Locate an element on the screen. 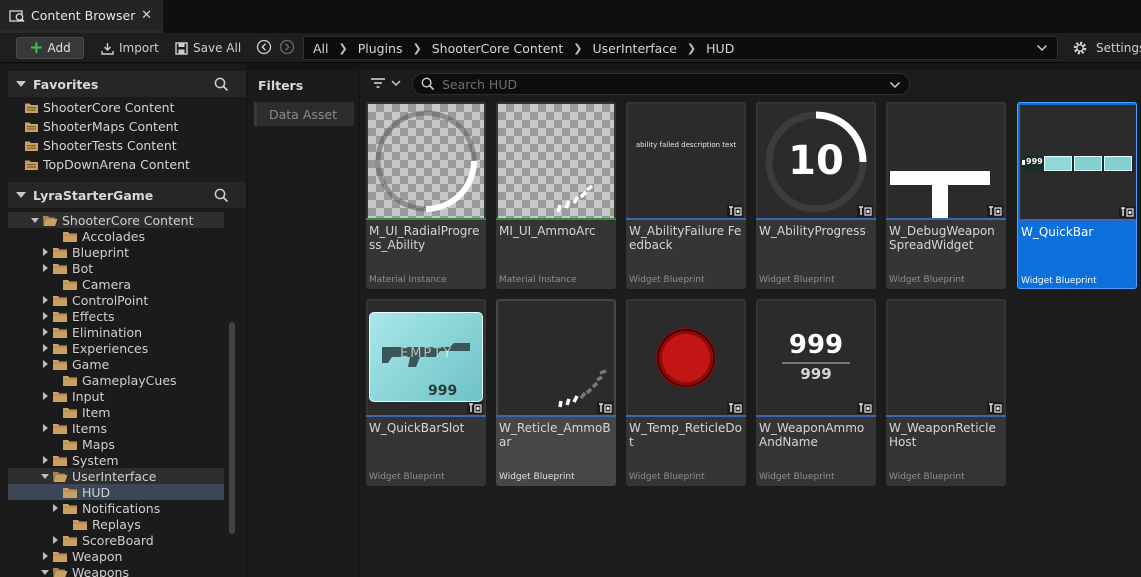  breadcrumb-hud: HUD is located at coordinates (720, 48).